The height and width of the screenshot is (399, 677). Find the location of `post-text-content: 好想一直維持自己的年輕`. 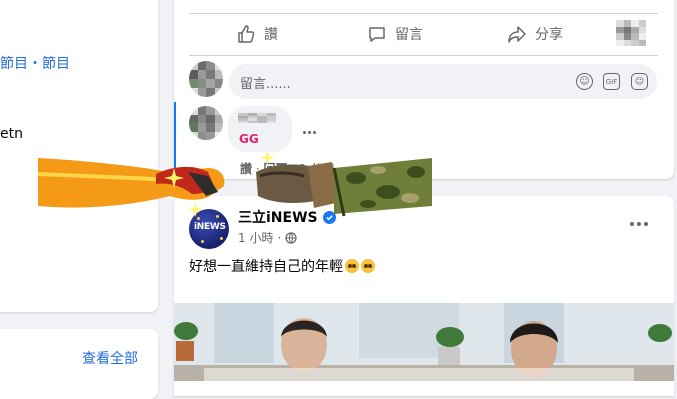

post-text-content: 好想一直維持自己的年輕 is located at coordinates (266, 267).